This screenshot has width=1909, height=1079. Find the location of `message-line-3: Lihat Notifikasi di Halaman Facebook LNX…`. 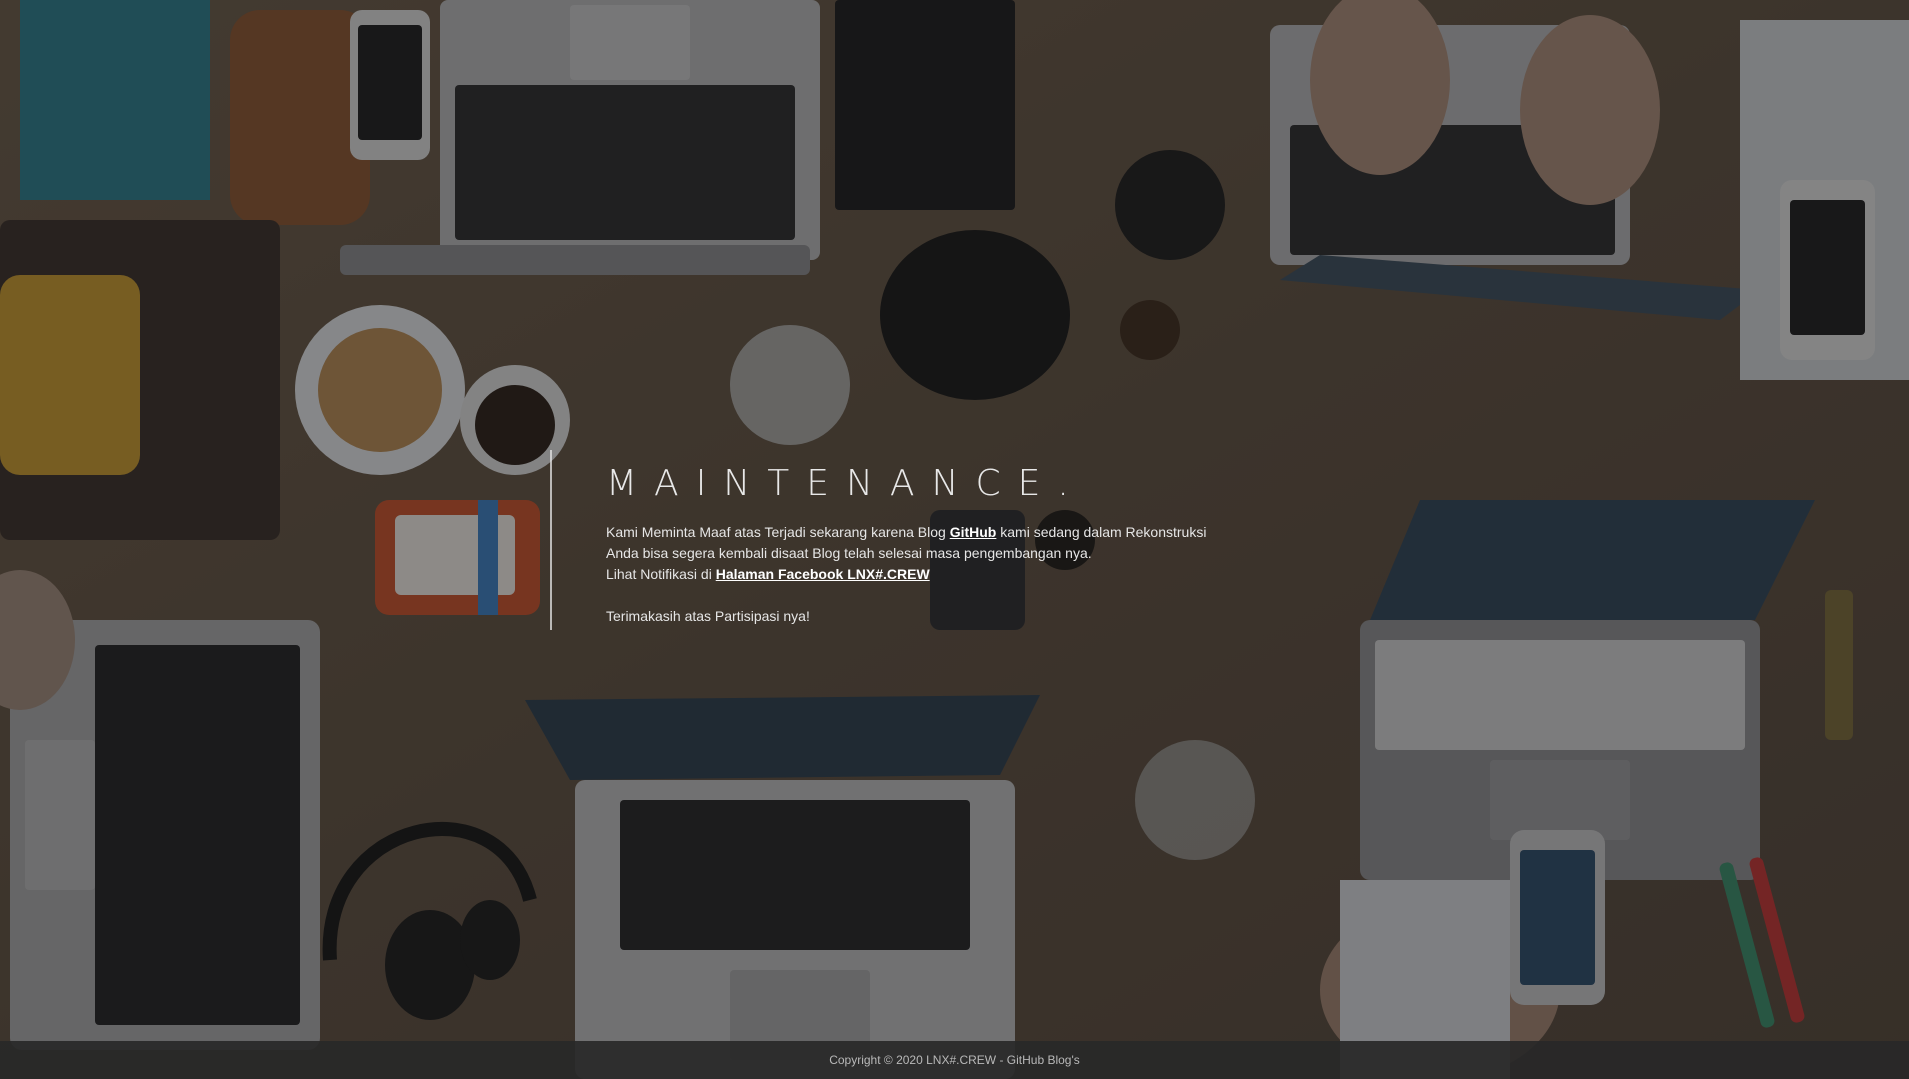

message-line-3: Lihat Notifikasi di Halaman Facebook LNX… is located at coordinates (926, 574).